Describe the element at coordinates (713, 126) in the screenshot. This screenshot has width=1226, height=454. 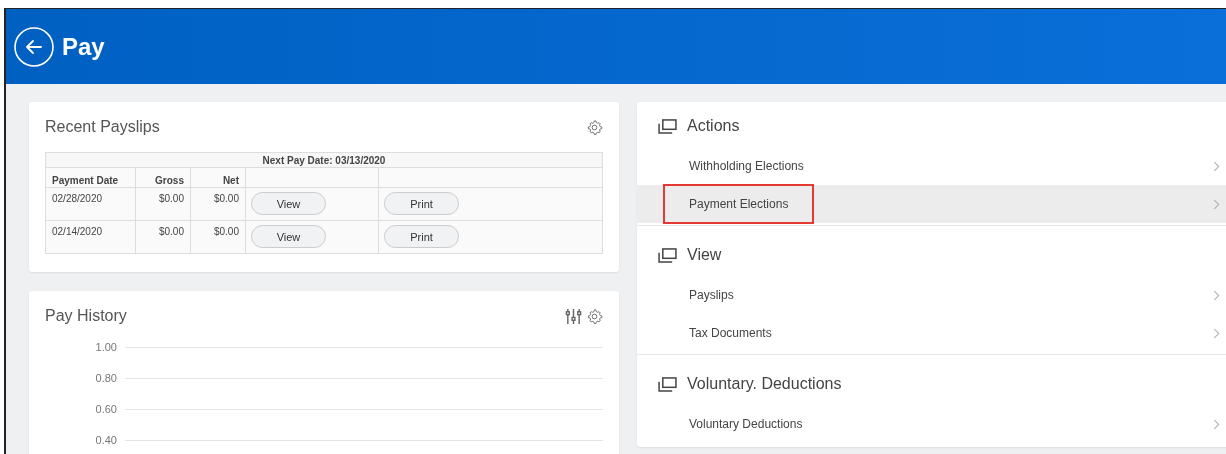
I see `section-title: Actions` at that location.